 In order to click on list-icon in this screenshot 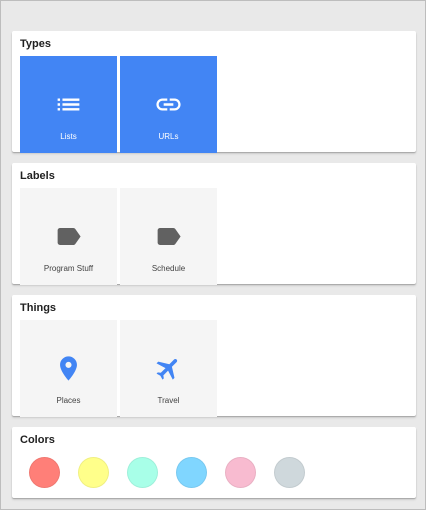, I will do `click(68, 104)`.